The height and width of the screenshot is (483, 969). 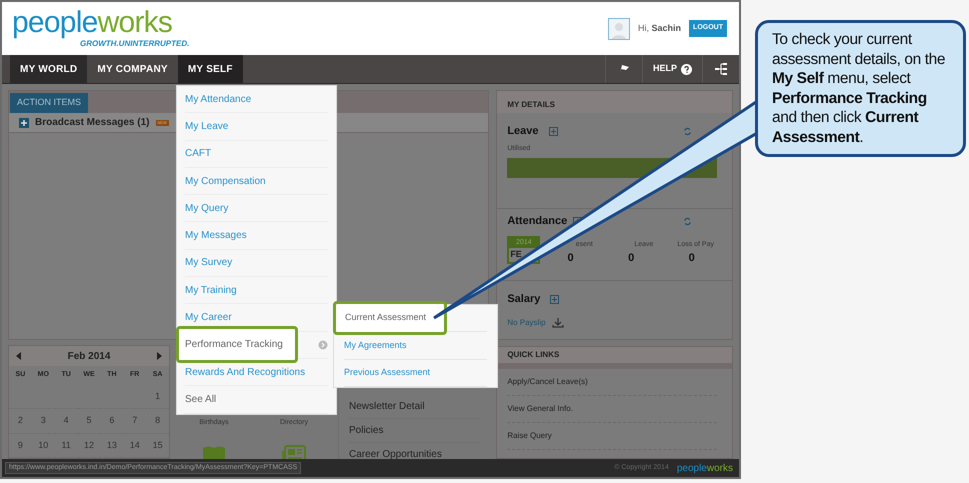 What do you see at coordinates (533, 355) in the screenshot?
I see `panel-title: QUICK LINKS` at bounding box center [533, 355].